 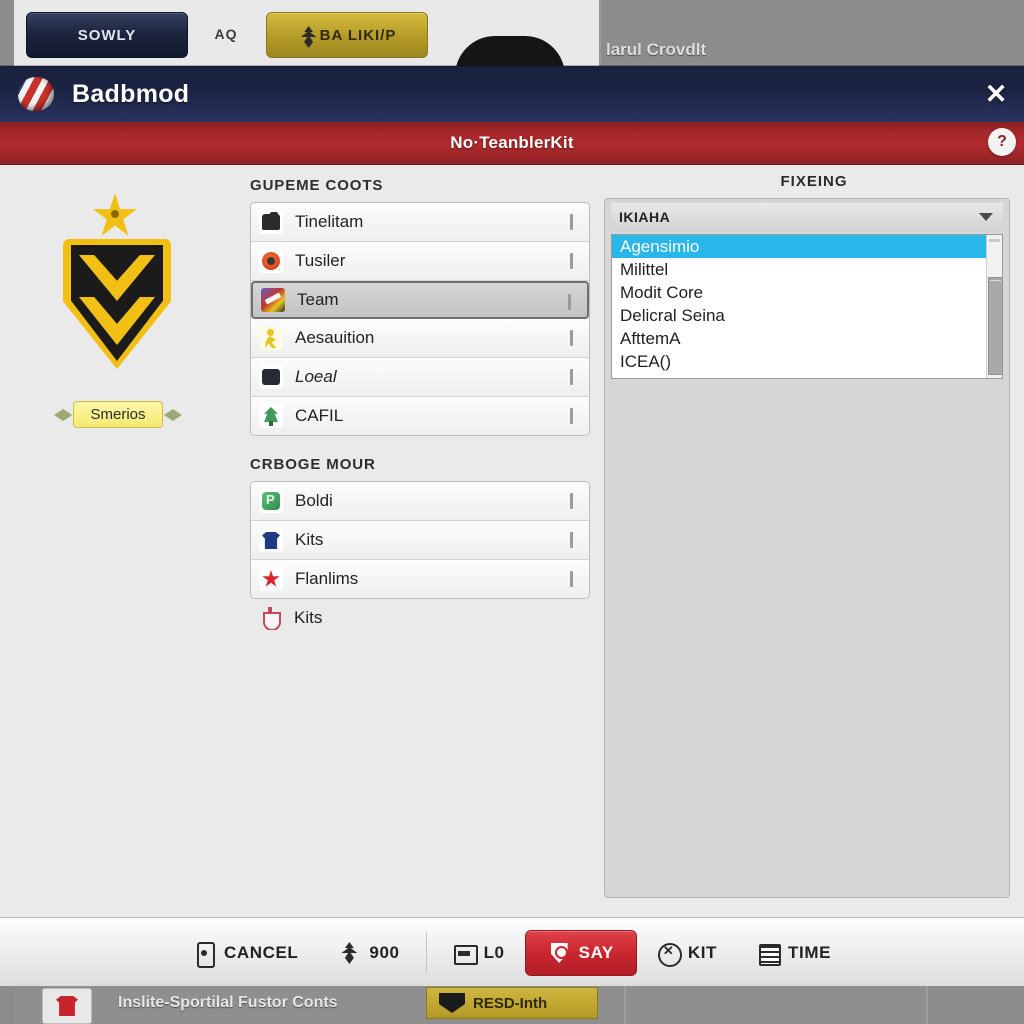 I want to click on tree-icon, so click(x=271, y=416).